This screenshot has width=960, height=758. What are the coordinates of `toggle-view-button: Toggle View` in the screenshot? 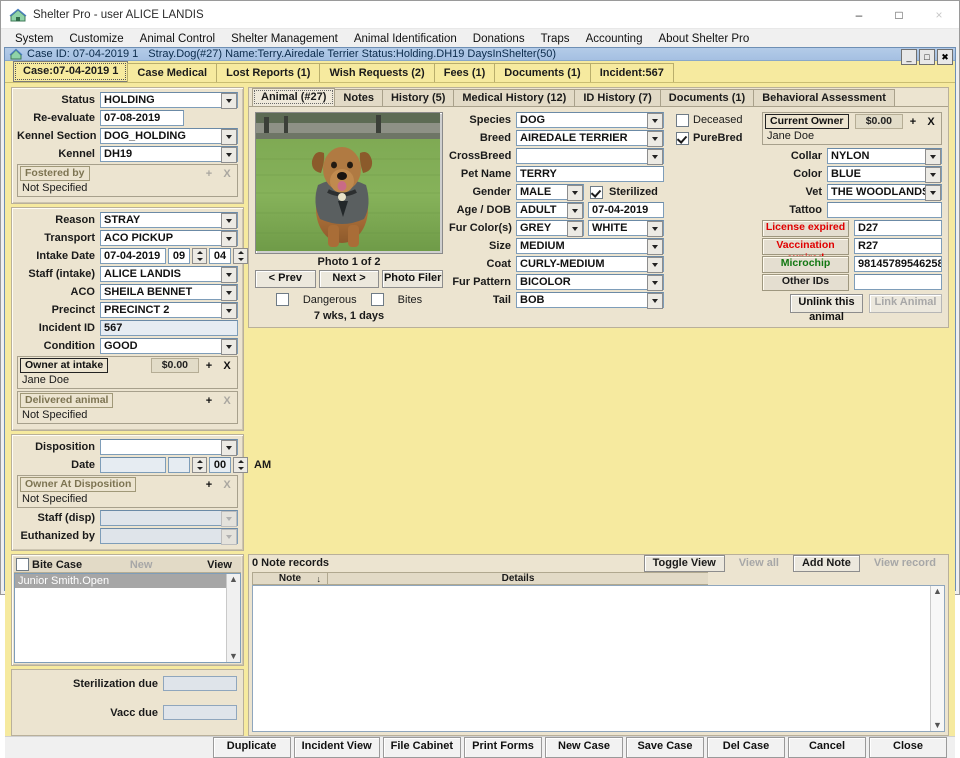 It's located at (684, 563).